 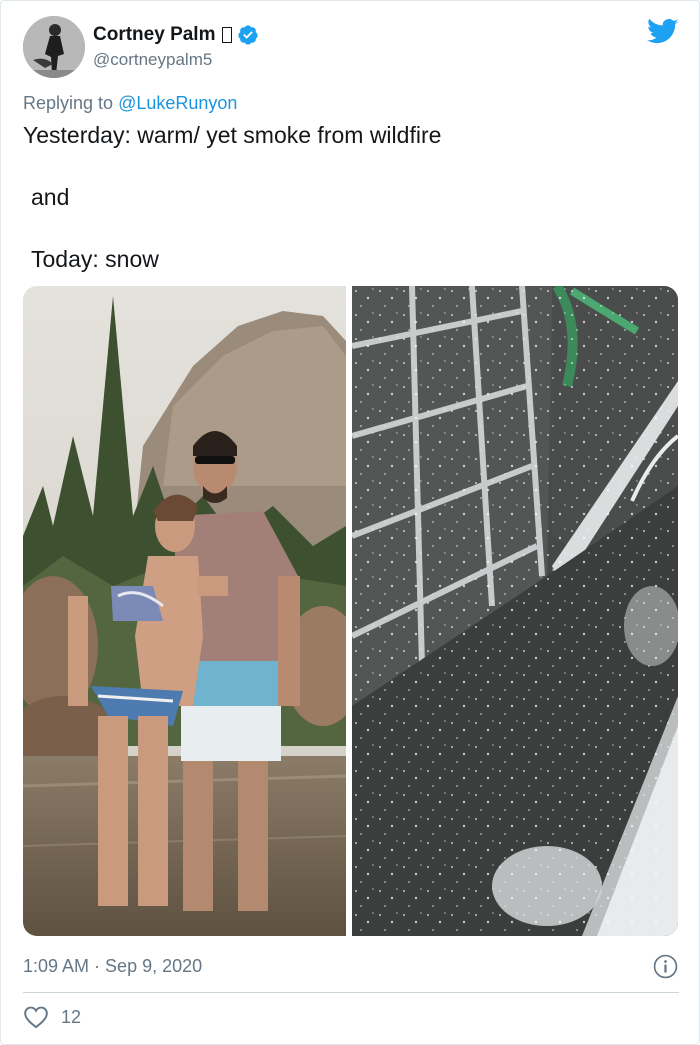 I want to click on emoji-placeholder-icon, so click(x=227, y=35).